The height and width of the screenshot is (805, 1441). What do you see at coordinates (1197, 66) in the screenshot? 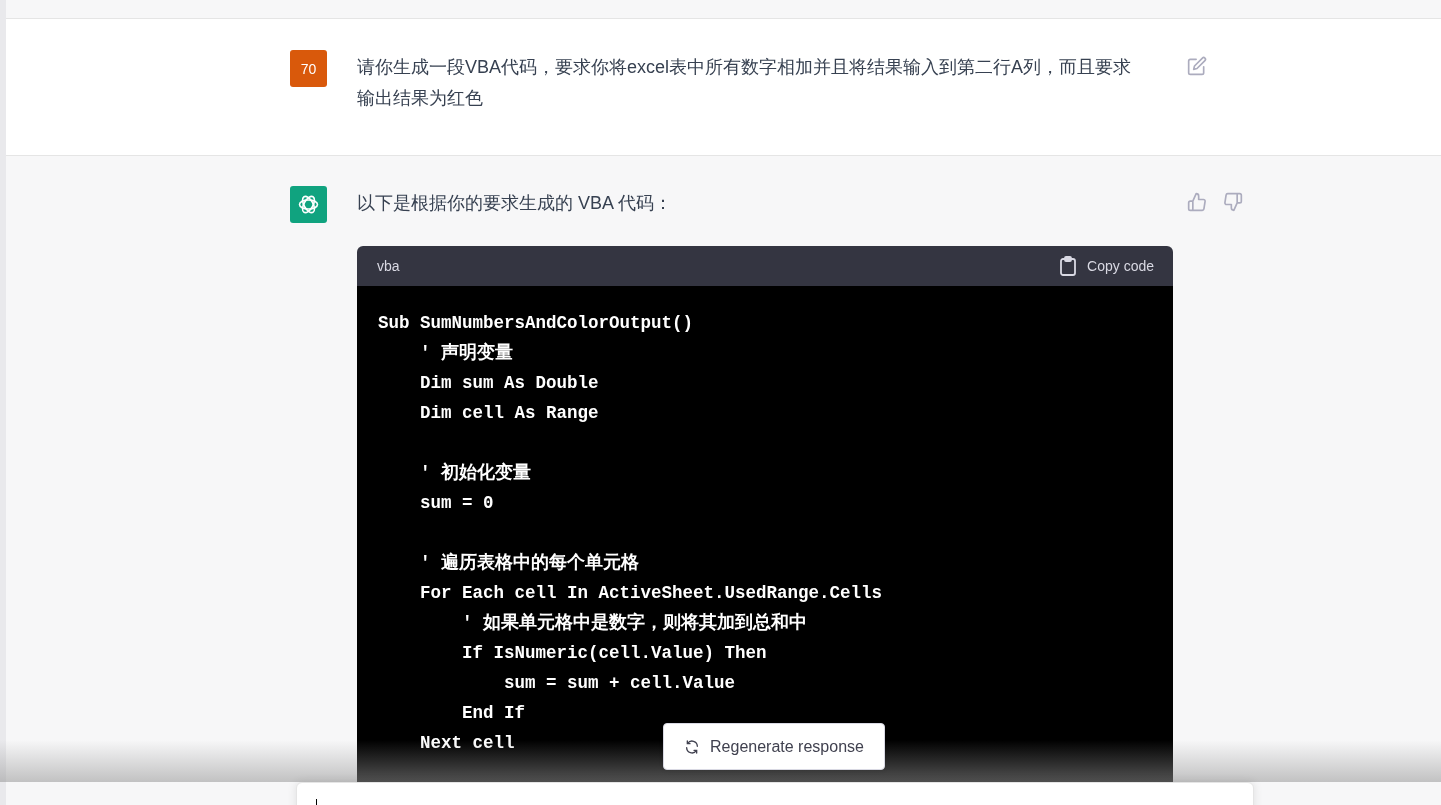
I see `edit-icon` at bounding box center [1197, 66].